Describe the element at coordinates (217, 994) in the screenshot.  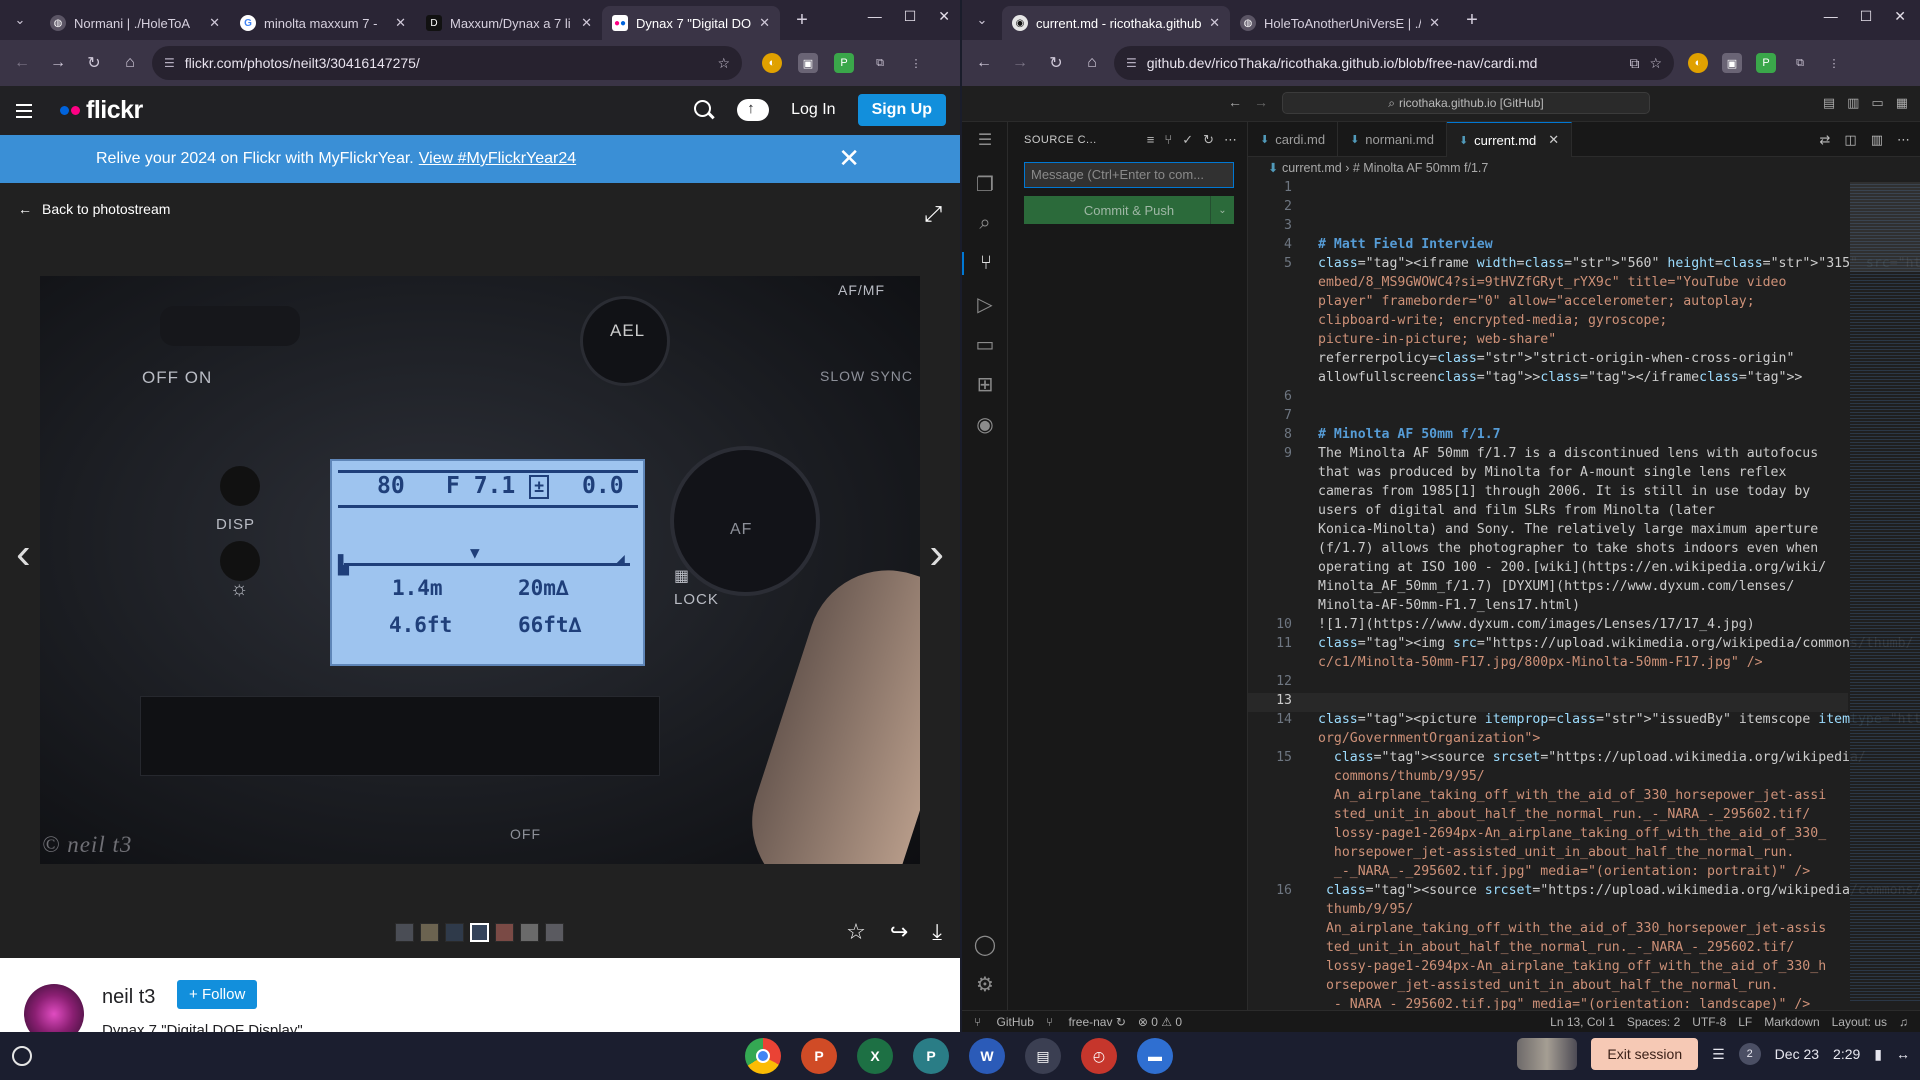
I see `follow-button: + Follow` at that location.